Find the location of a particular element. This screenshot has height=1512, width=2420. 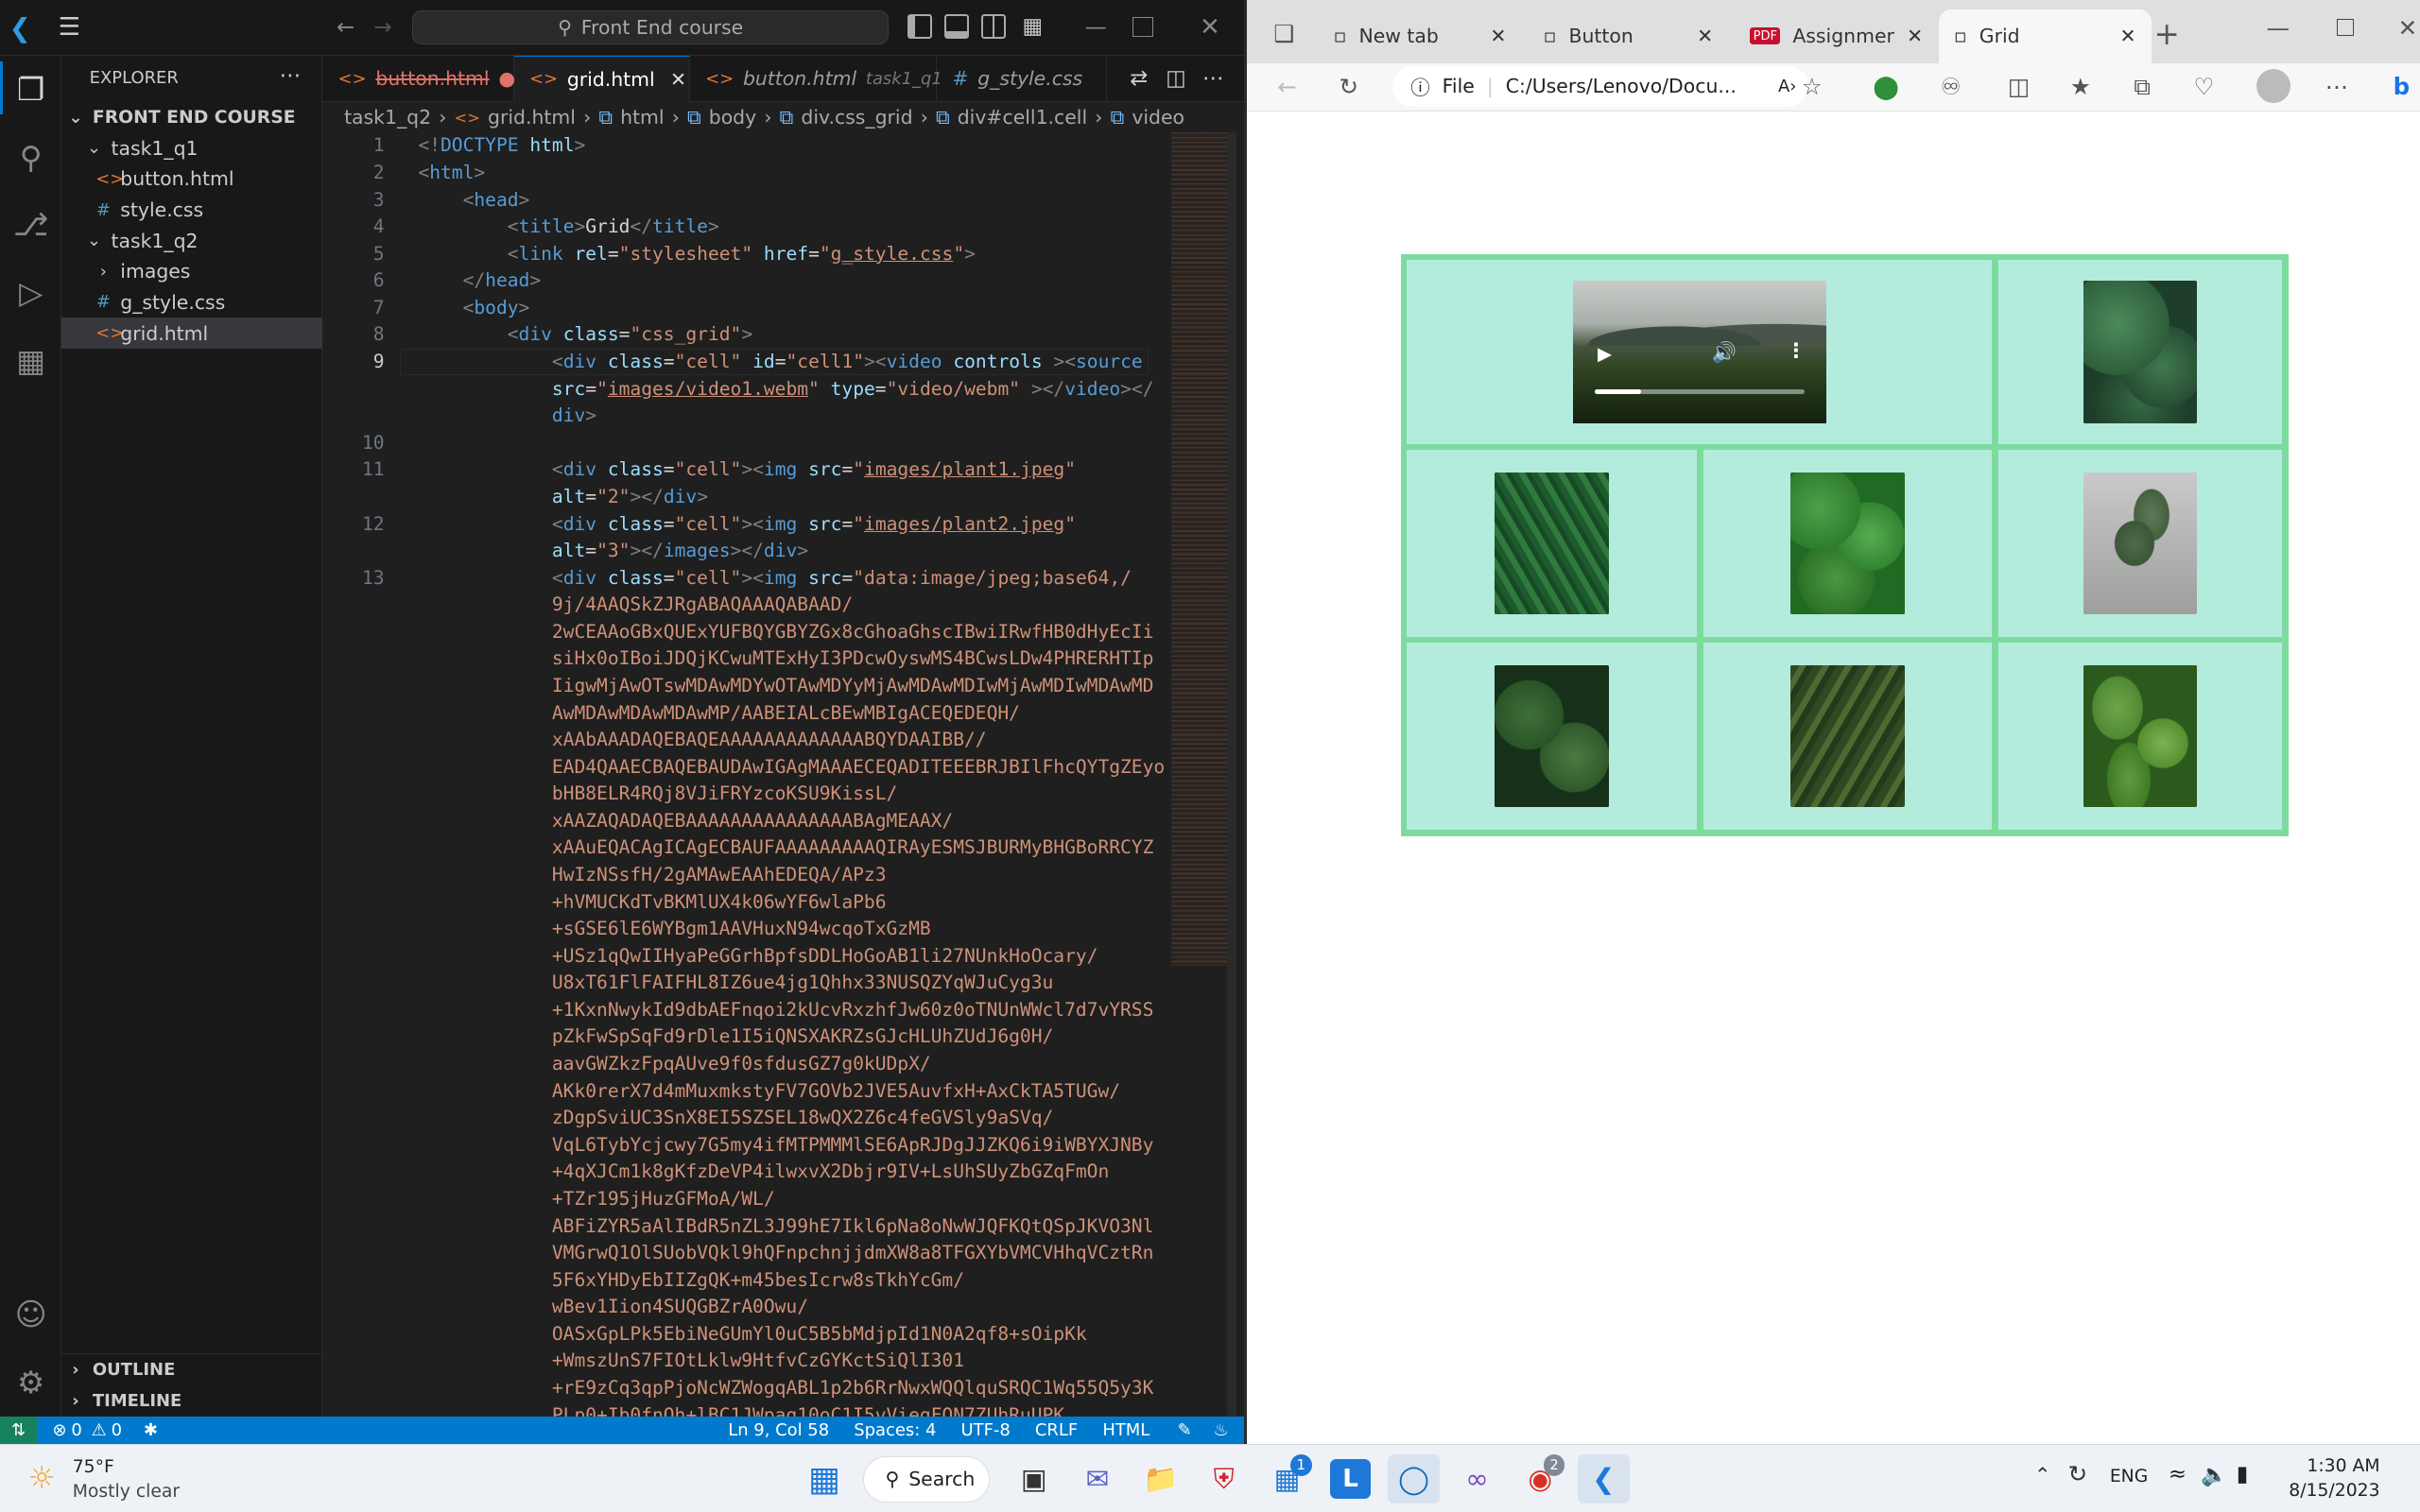

refresh-icon: ↻ is located at coordinates (1348, 86).